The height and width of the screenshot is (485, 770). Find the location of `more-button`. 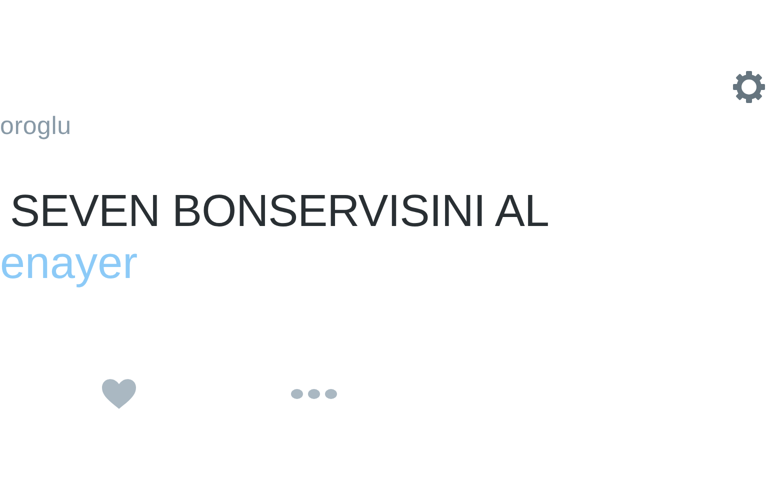

more-button is located at coordinates (314, 394).